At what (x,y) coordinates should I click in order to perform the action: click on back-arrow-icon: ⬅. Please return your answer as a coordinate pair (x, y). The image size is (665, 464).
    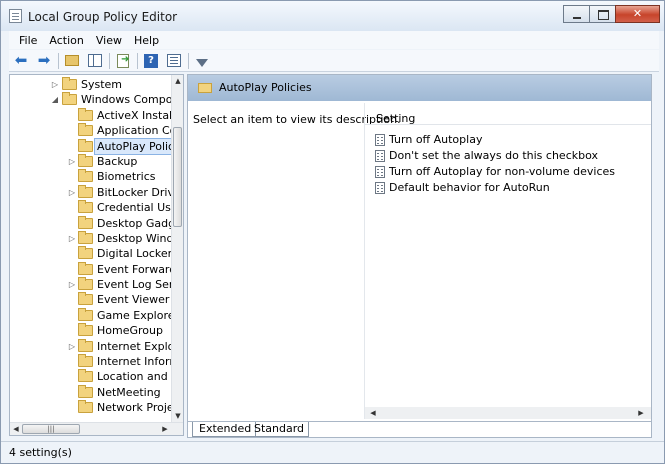
    Looking at the image, I should click on (21, 60).